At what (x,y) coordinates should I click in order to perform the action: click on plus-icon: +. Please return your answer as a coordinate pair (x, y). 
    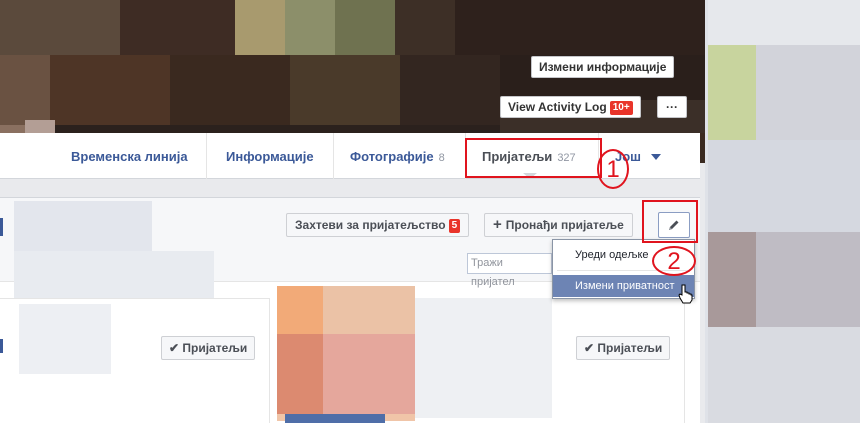
    Looking at the image, I should click on (497, 224).